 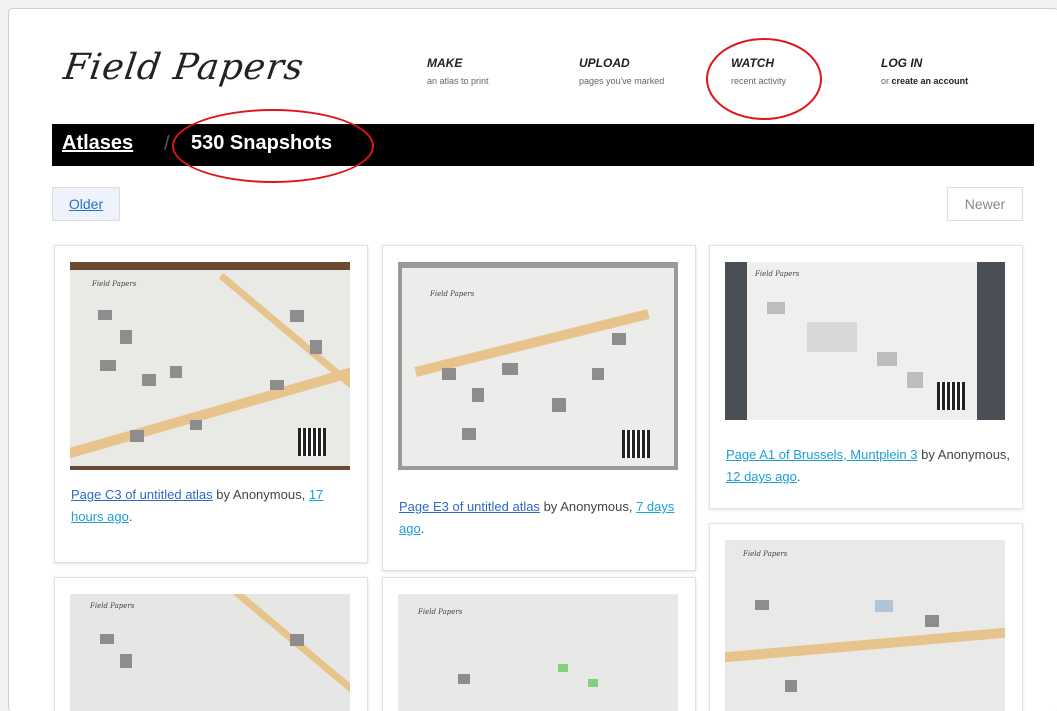 I want to click on snapshot-title-link: Page E3 of untitled atlas, so click(x=469, y=506).